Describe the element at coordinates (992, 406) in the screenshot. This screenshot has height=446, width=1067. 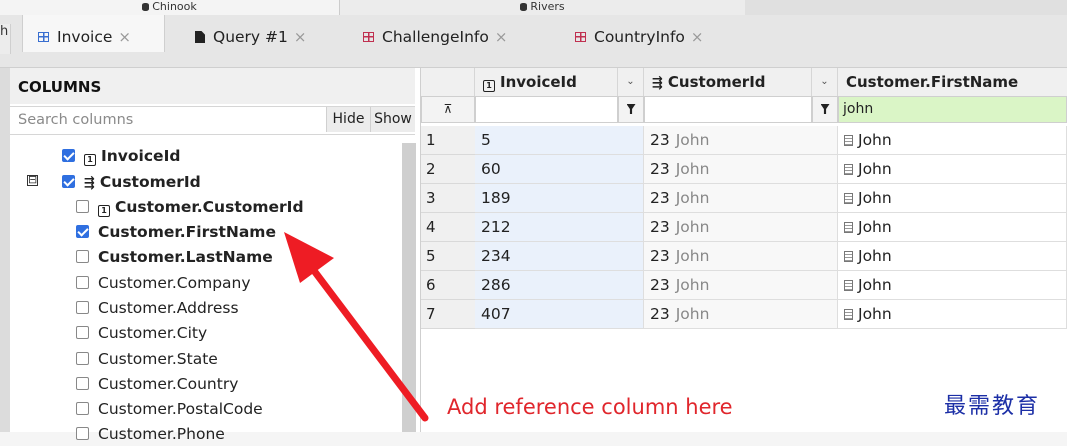
I see `watermark: 最需教育` at that location.